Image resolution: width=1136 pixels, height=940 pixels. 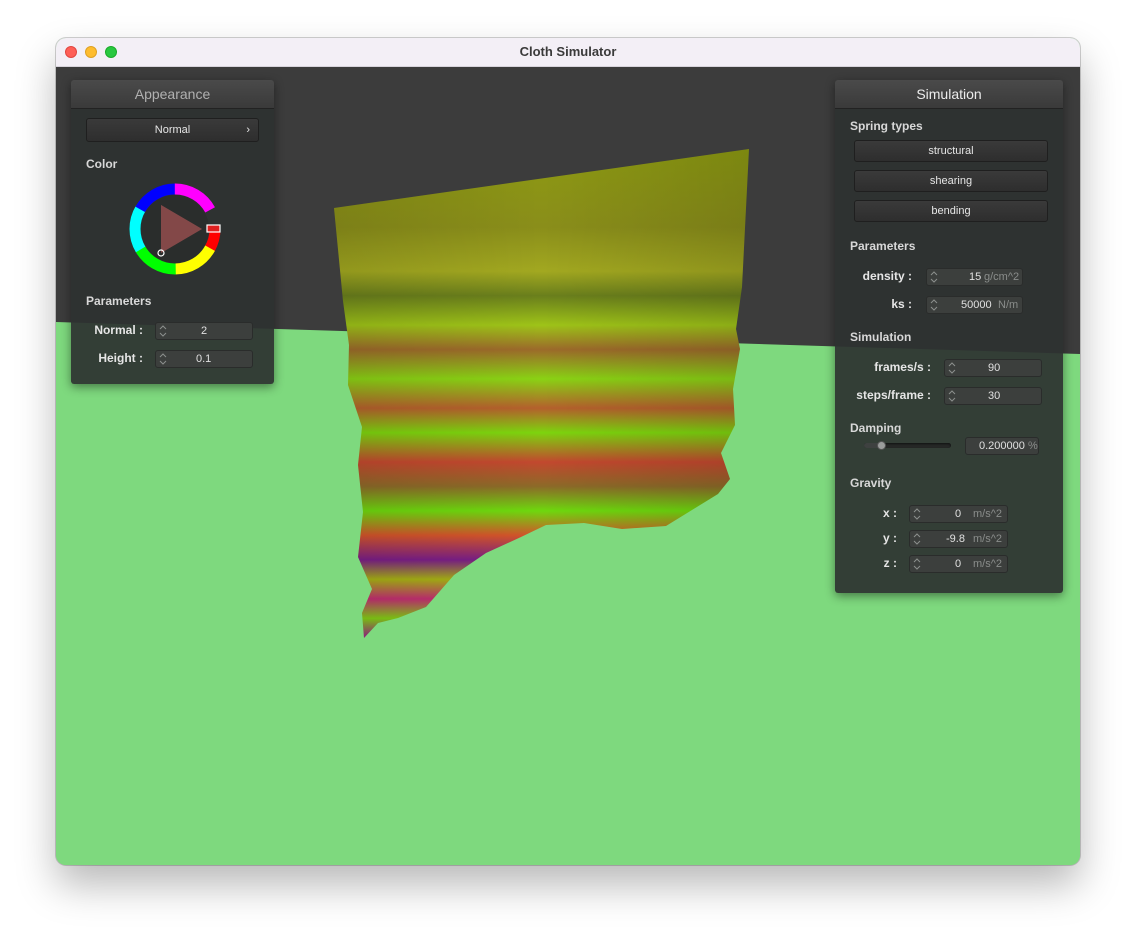 What do you see at coordinates (987, 539) in the screenshot?
I see `gravity-y-unit: m/s^2` at bounding box center [987, 539].